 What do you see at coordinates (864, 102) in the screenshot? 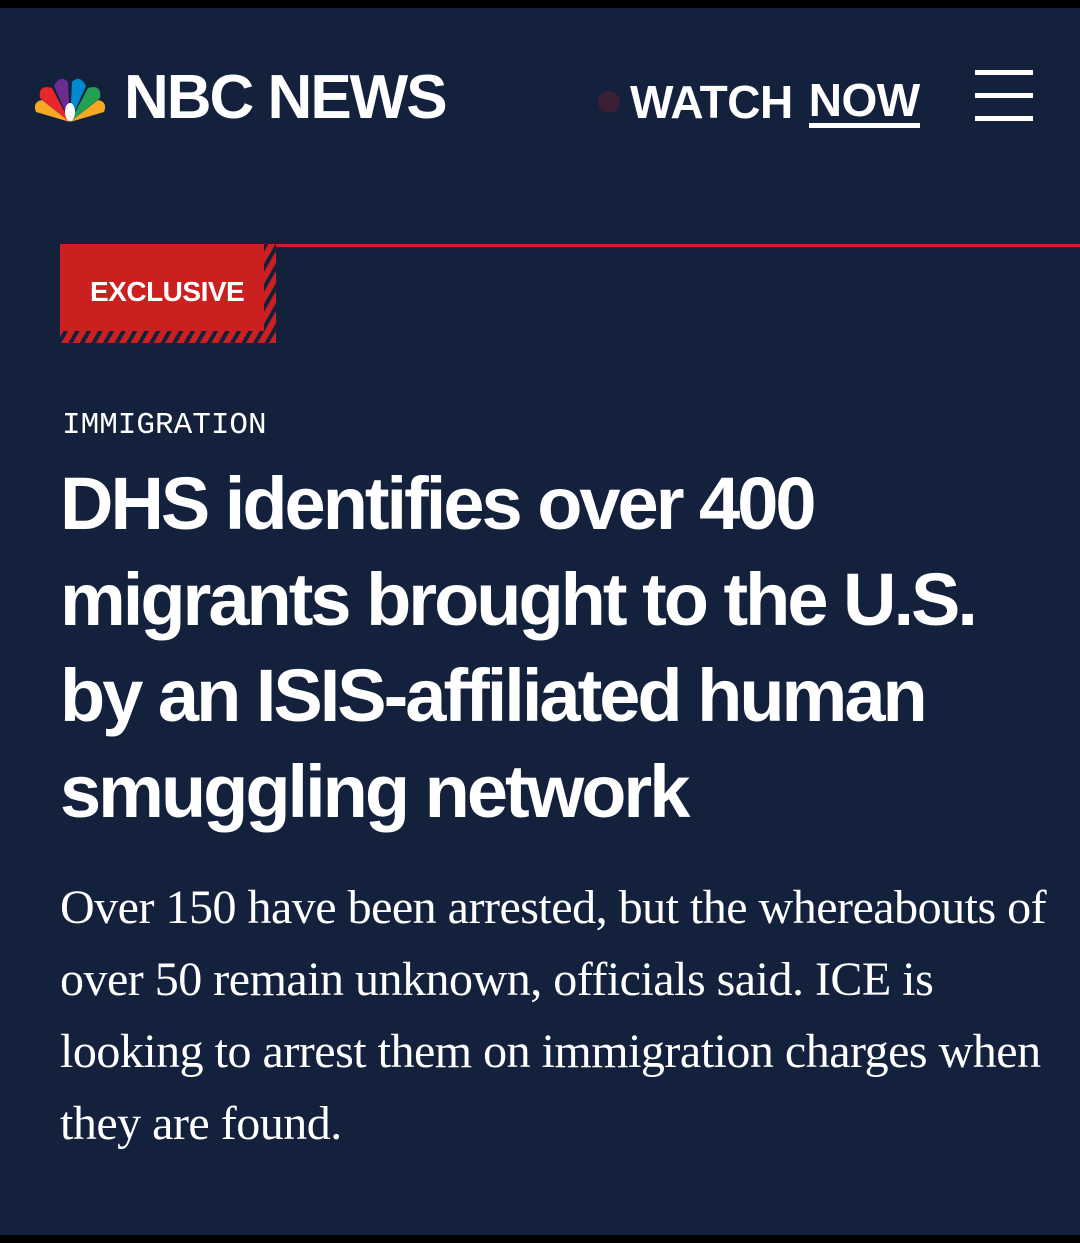
I see `now-link: NOW` at bounding box center [864, 102].